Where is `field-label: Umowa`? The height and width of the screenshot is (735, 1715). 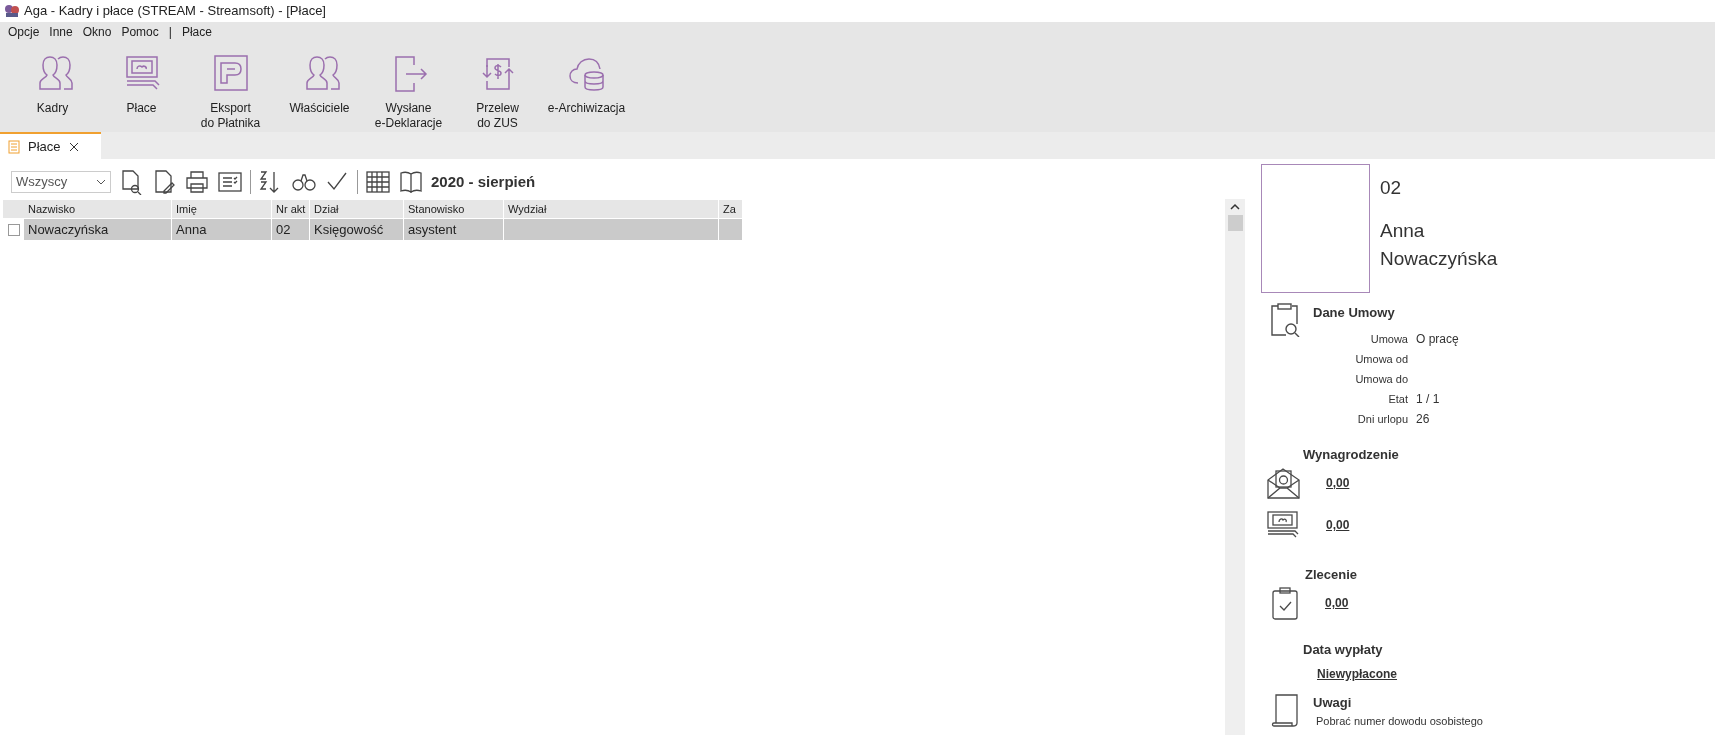
field-label: Umowa is located at coordinates (1388, 339).